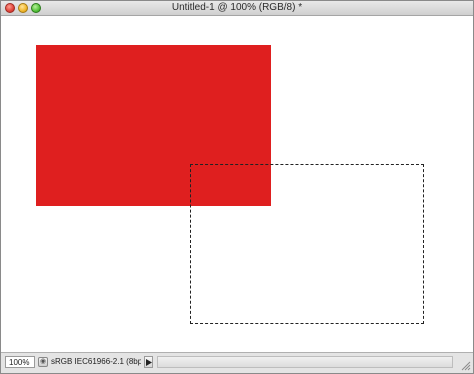  I want to click on title-bar: Untitled-1 @ 100% (RGB/8) *, so click(237, 8).